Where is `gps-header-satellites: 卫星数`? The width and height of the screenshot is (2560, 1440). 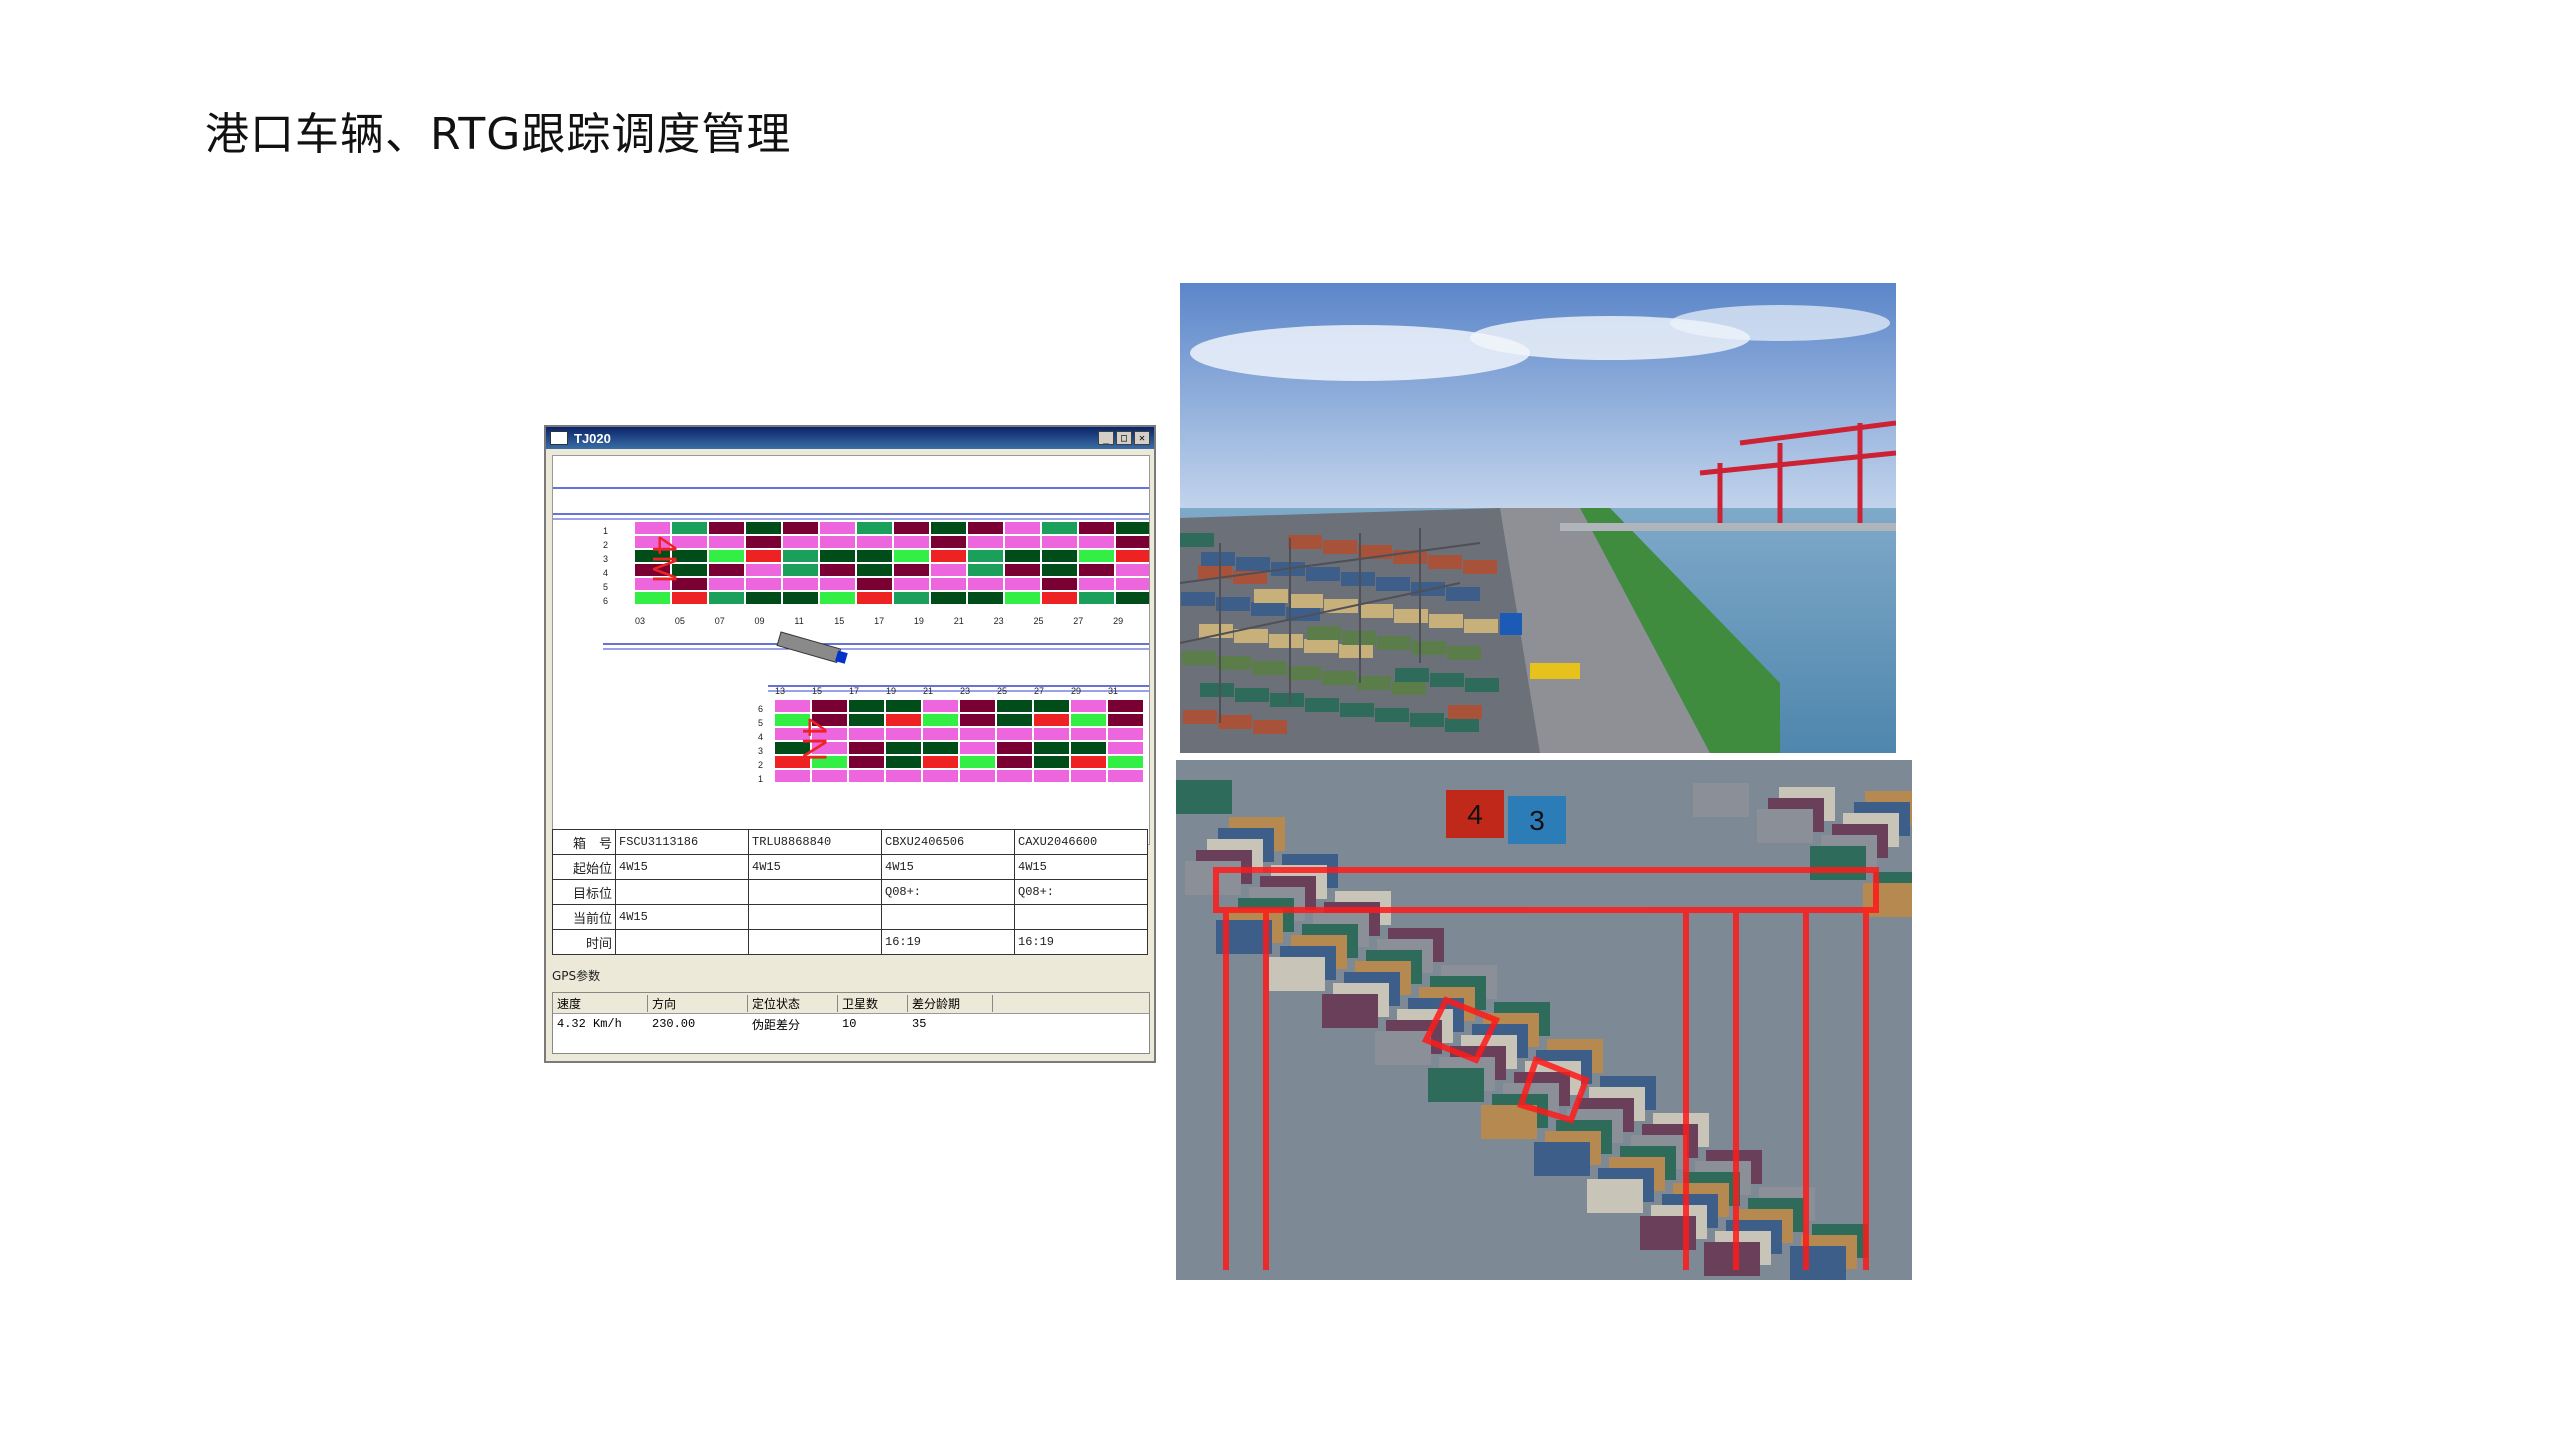 gps-header-satellites: 卫星数 is located at coordinates (873, 1003).